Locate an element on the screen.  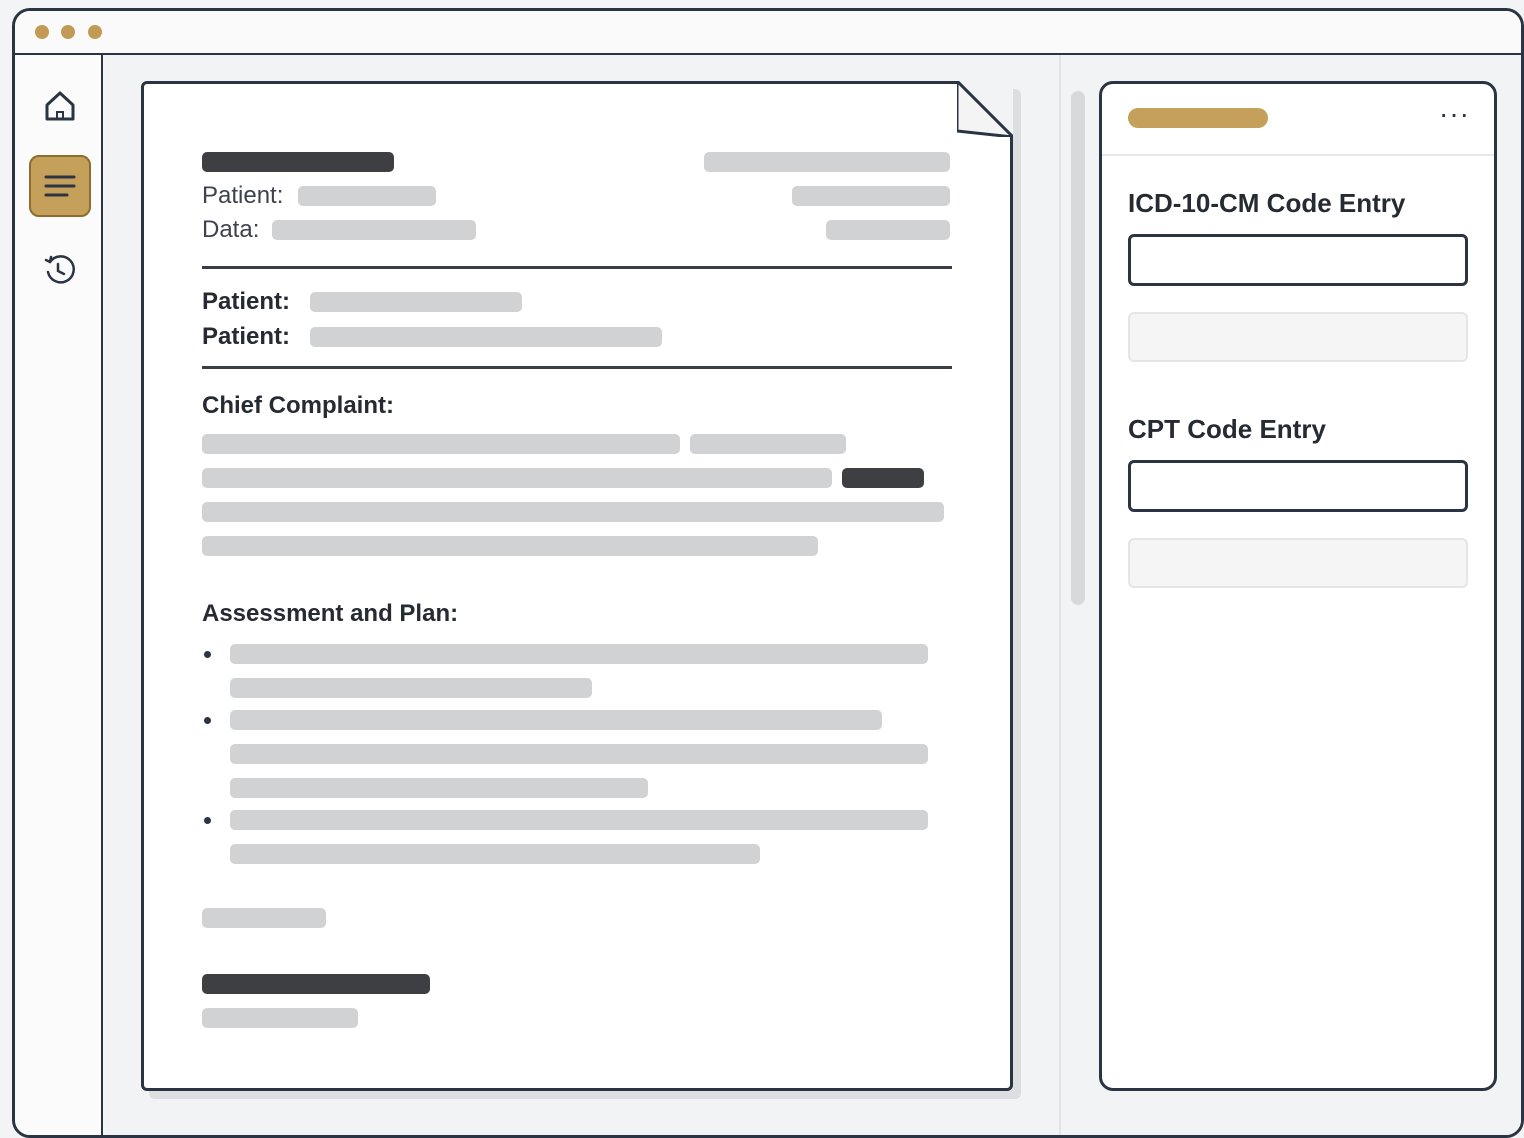
icd-code-input is located at coordinates (1298, 260).